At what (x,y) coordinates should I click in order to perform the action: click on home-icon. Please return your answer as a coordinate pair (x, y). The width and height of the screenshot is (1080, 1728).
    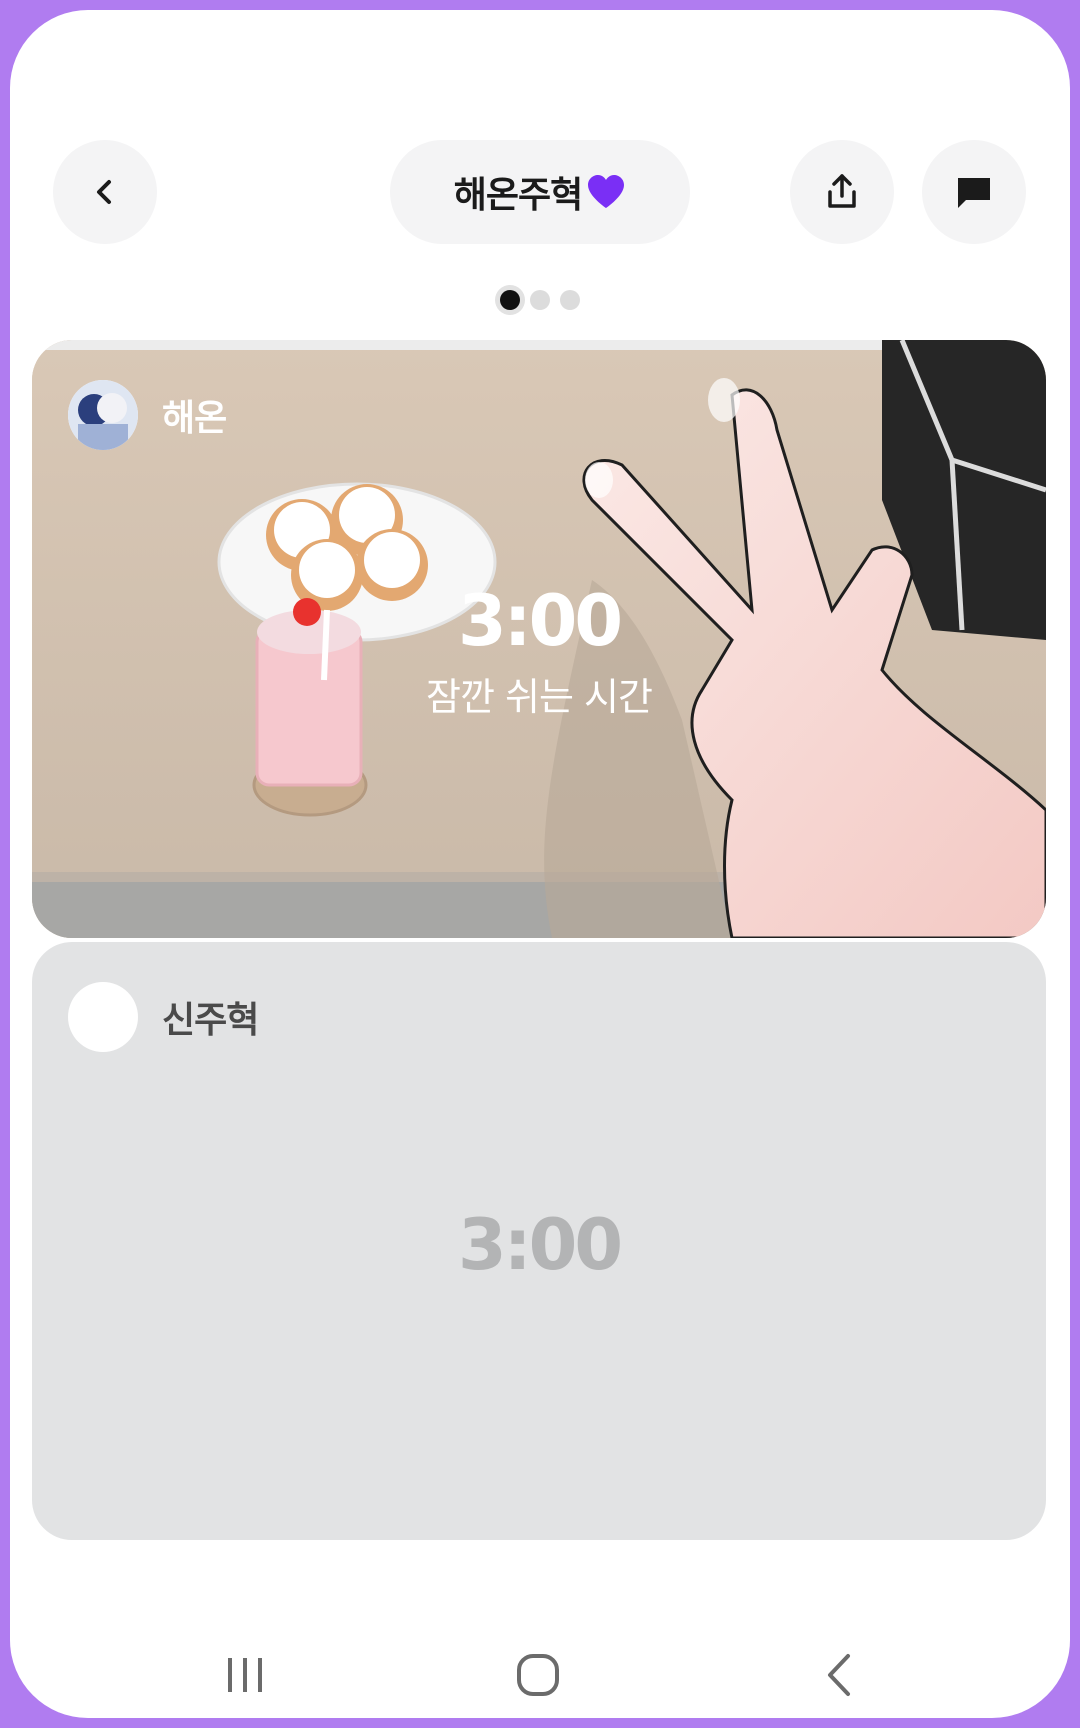
    Looking at the image, I should click on (538, 1675).